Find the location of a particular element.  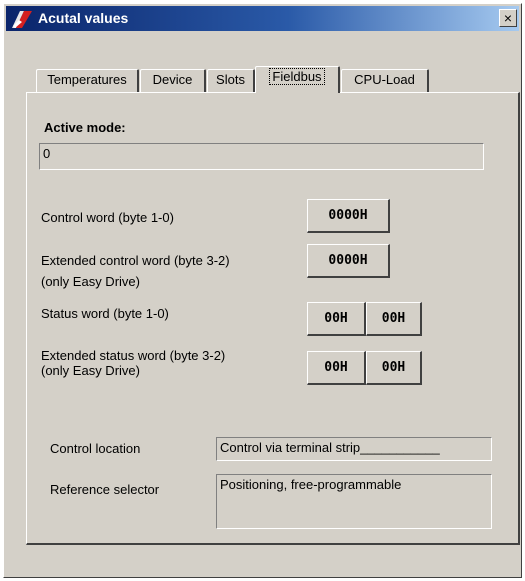

ext-status-word-low-button: 00H is located at coordinates (394, 368).